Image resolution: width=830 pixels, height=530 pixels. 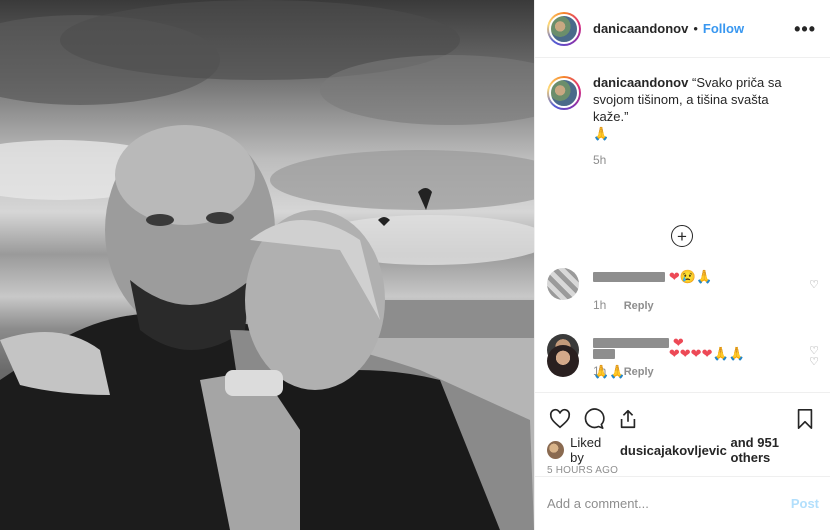 What do you see at coordinates (706, 353) in the screenshot?
I see `comment-text: ❤❤❤❤🙏🙏` at bounding box center [706, 353].